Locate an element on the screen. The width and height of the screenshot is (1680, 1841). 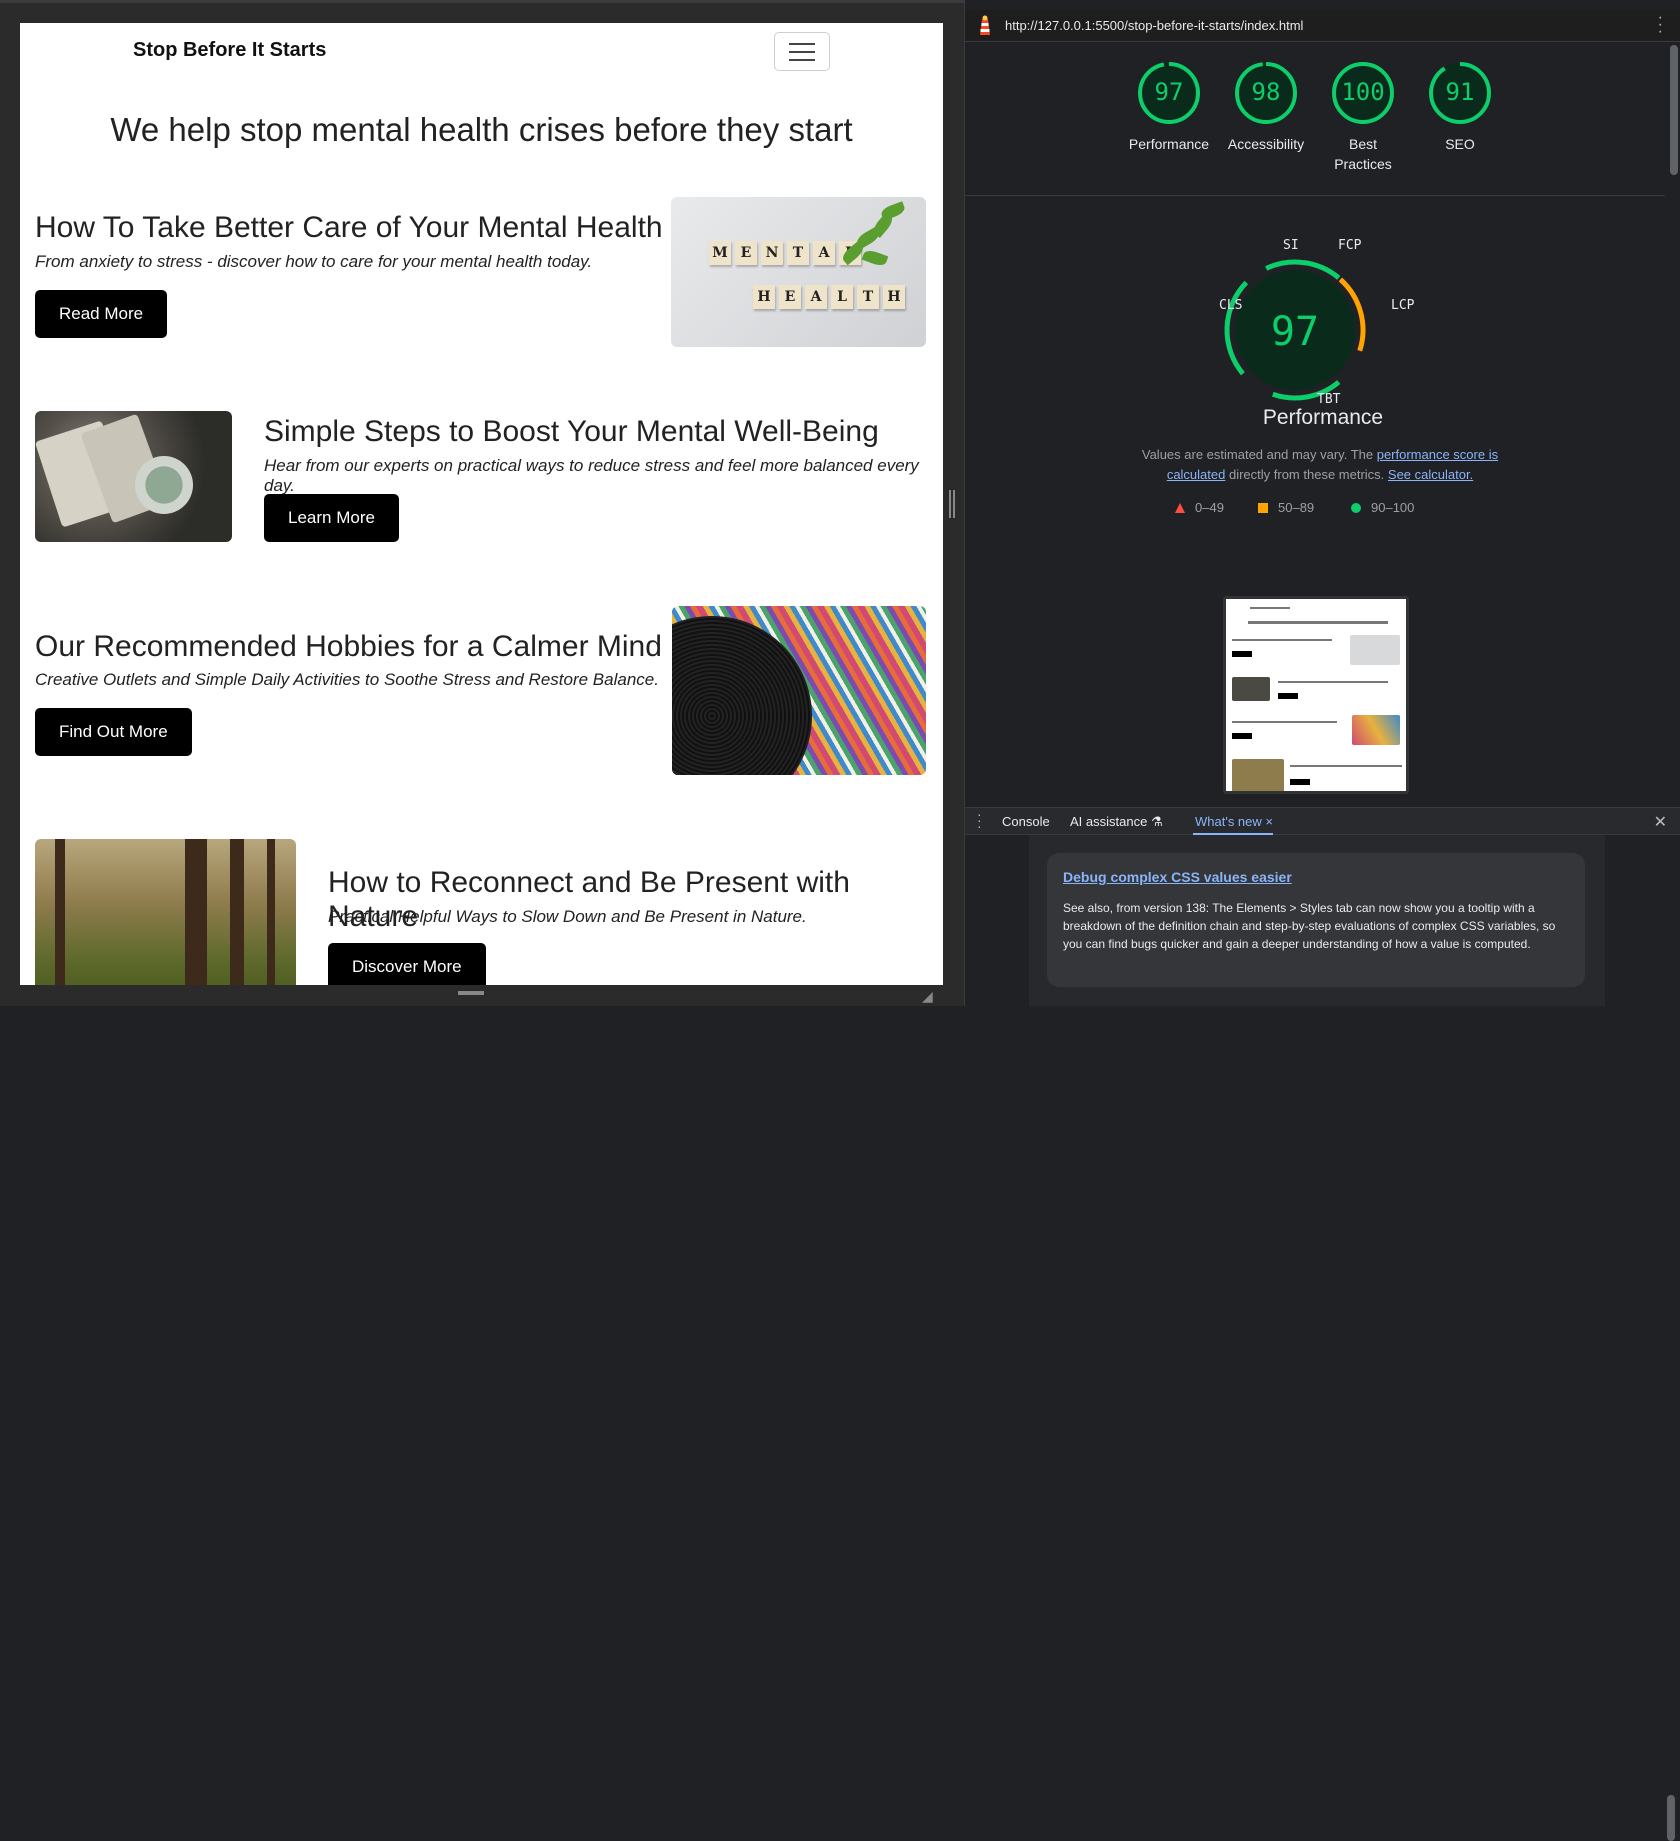
legend-pass: 90–100 is located at coordinates (1382, 507).